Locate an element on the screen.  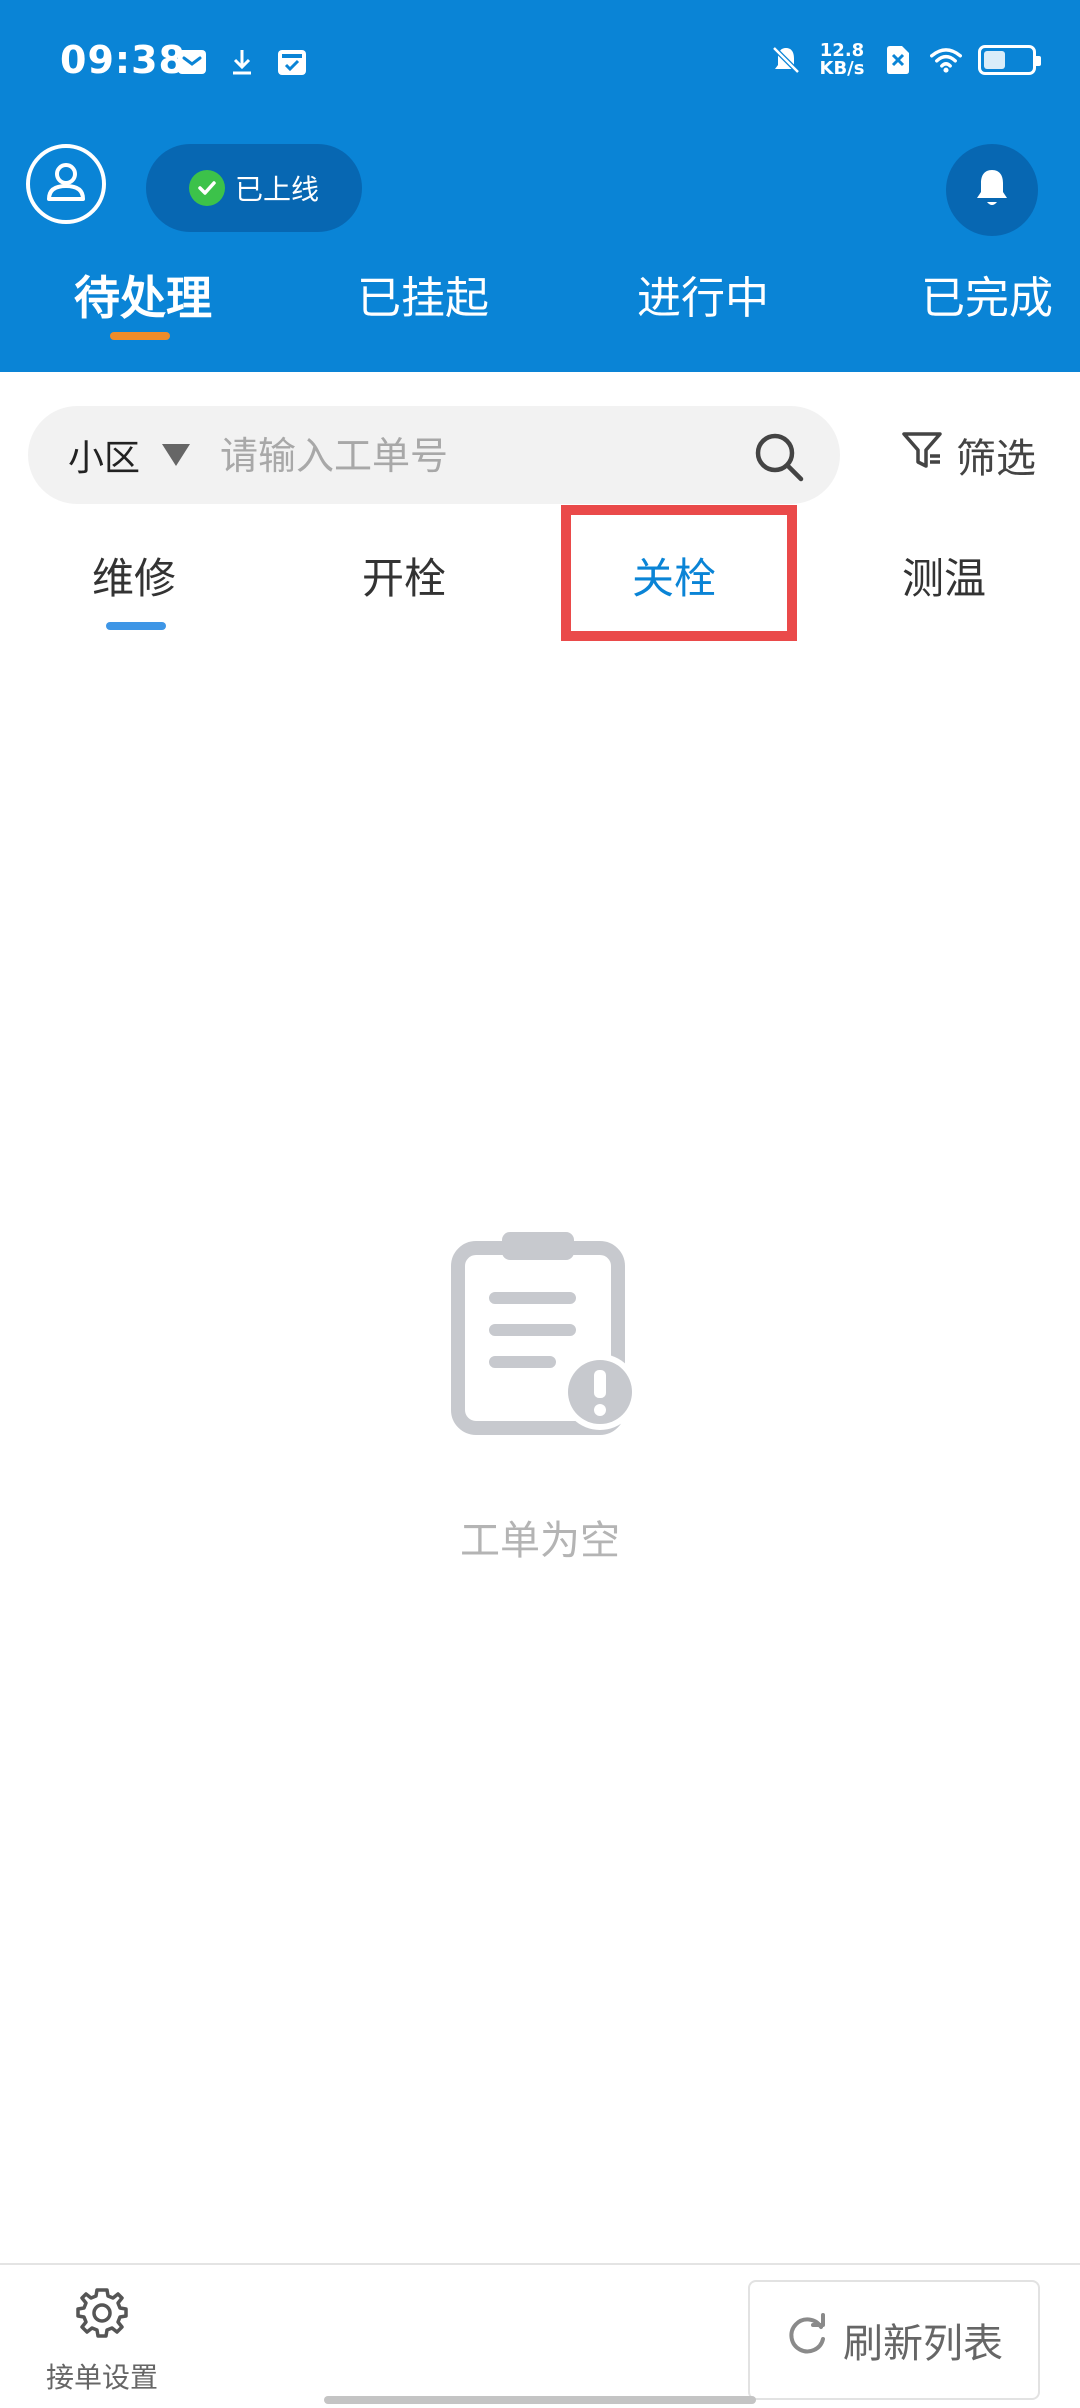
clipboard-alert-icon is located at coordinates (550, 1333).